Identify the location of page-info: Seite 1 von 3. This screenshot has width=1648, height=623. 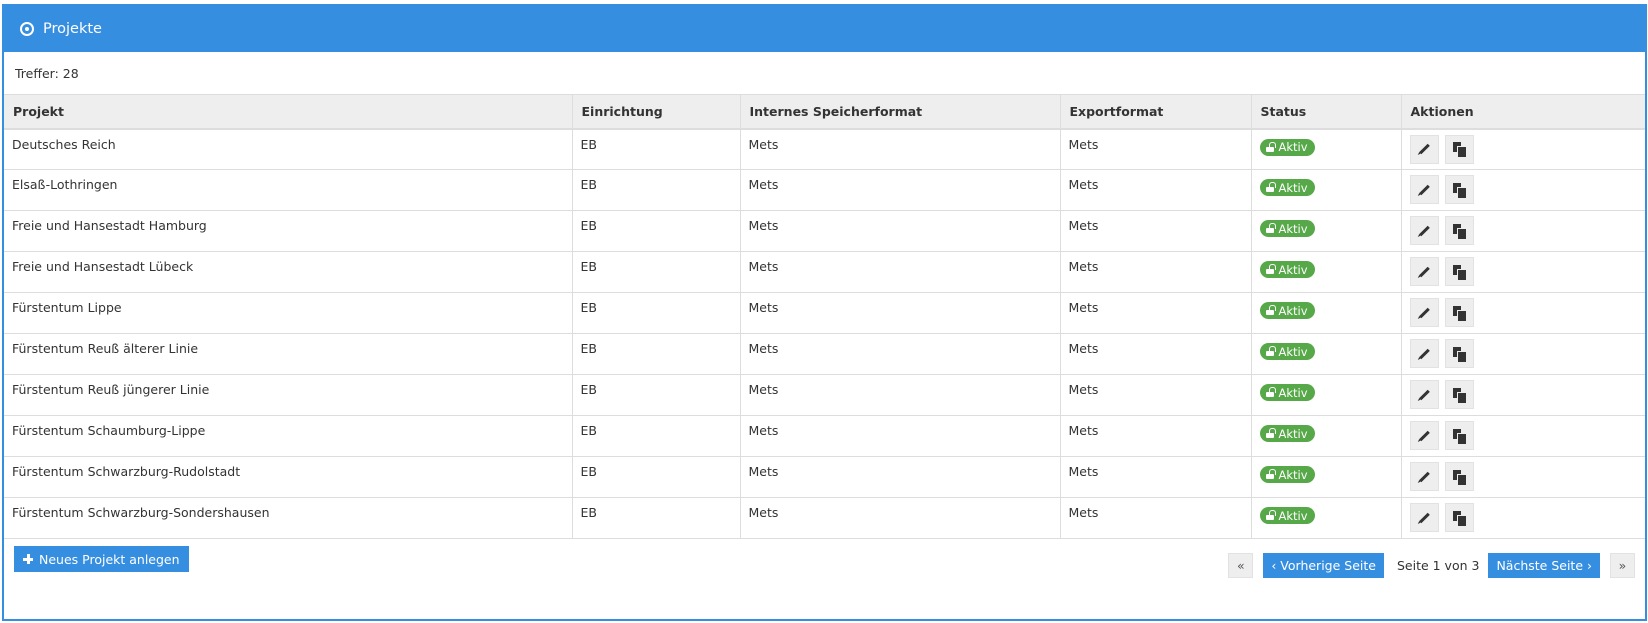
(1438, 565).